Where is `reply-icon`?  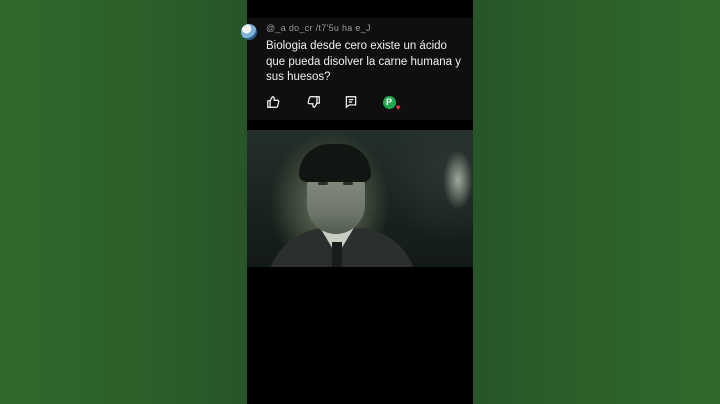
reply-icon is located at coordinates (351, 102).